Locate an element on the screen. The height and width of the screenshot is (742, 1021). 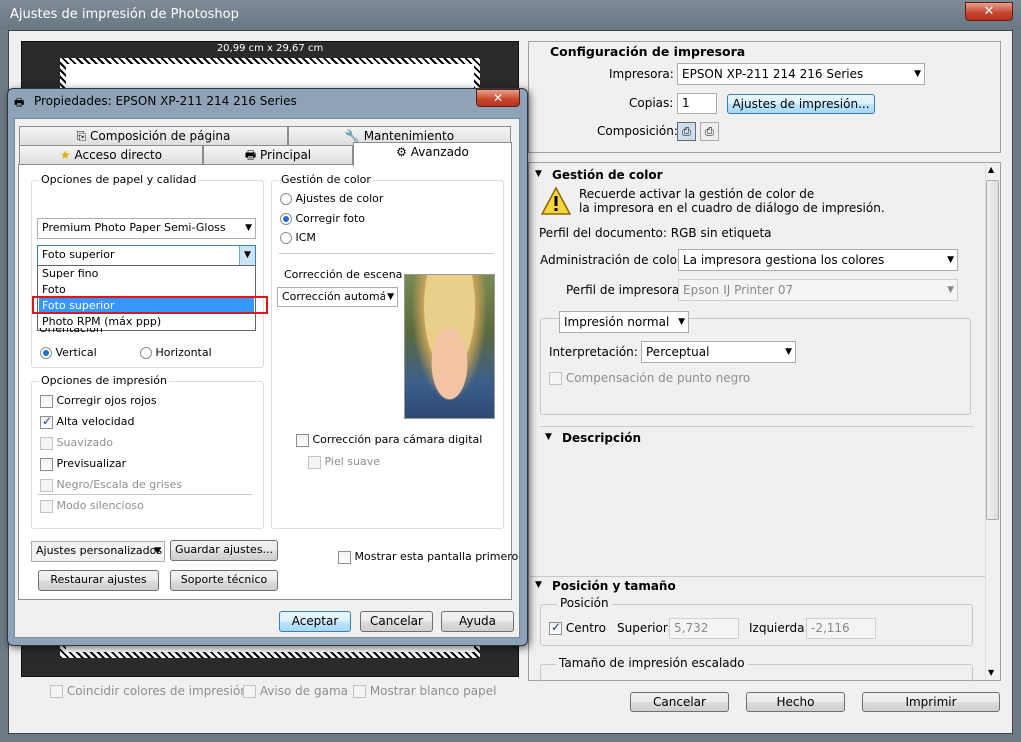
printer-profile-select: Epson IJ Printer 07 ▼ is located at coordinates (818, 290).